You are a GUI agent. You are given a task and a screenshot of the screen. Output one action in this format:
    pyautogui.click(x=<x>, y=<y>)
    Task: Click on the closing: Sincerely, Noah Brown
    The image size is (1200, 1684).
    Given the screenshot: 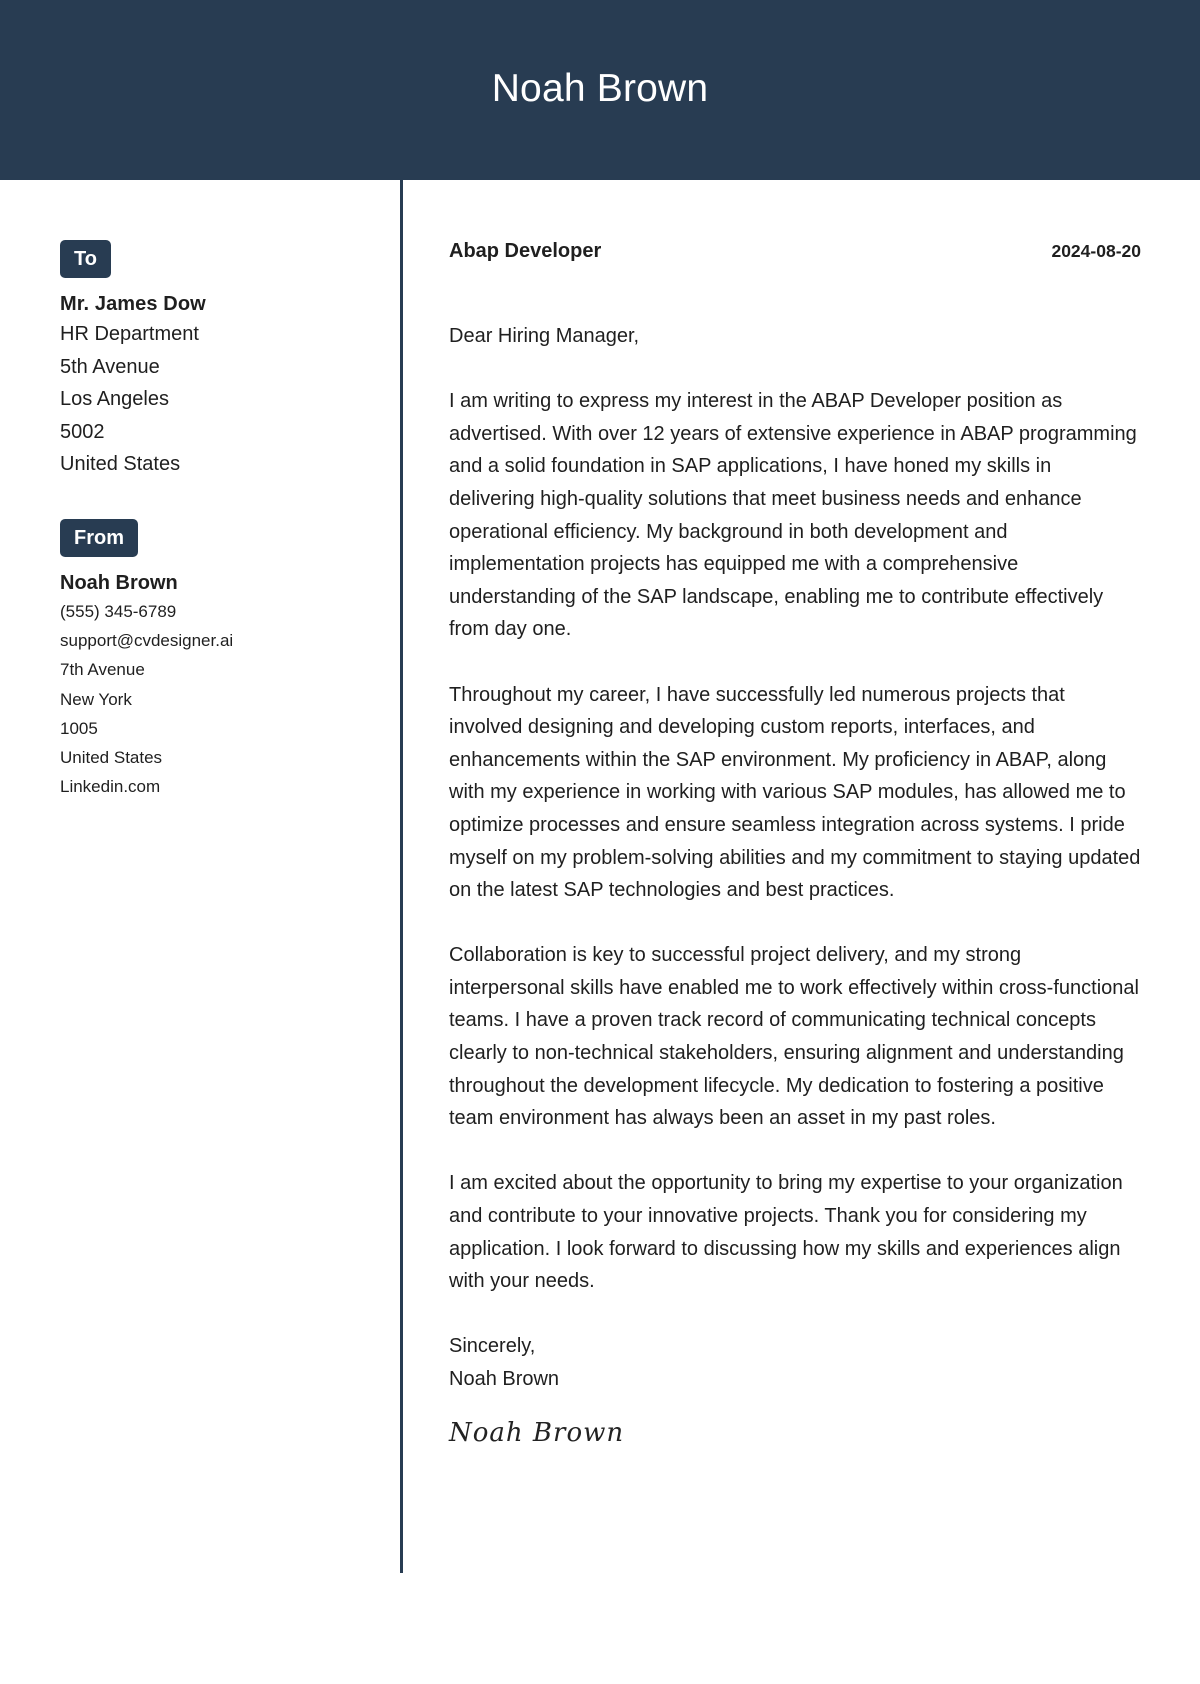 What is the action you would take?
    pyautogui.click(x=795, y=1362)
    